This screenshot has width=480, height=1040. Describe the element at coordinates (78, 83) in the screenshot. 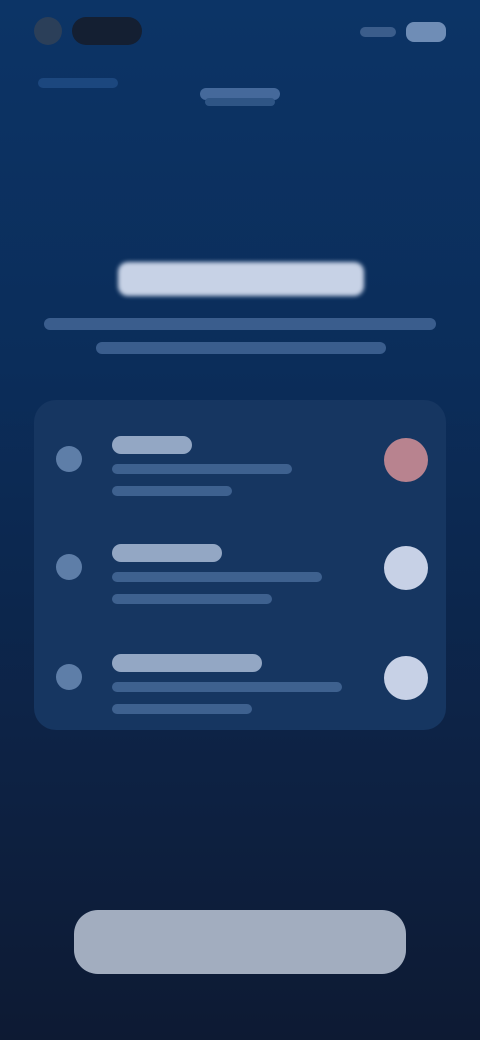

I see `back-link` at that location.